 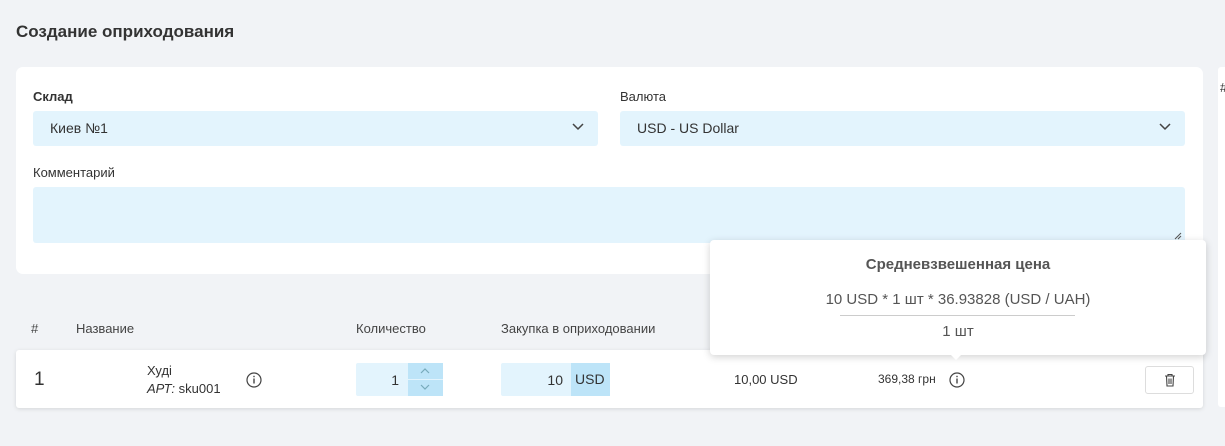 I want to click on purchase-currency: USD, so click(x=590, y=379).